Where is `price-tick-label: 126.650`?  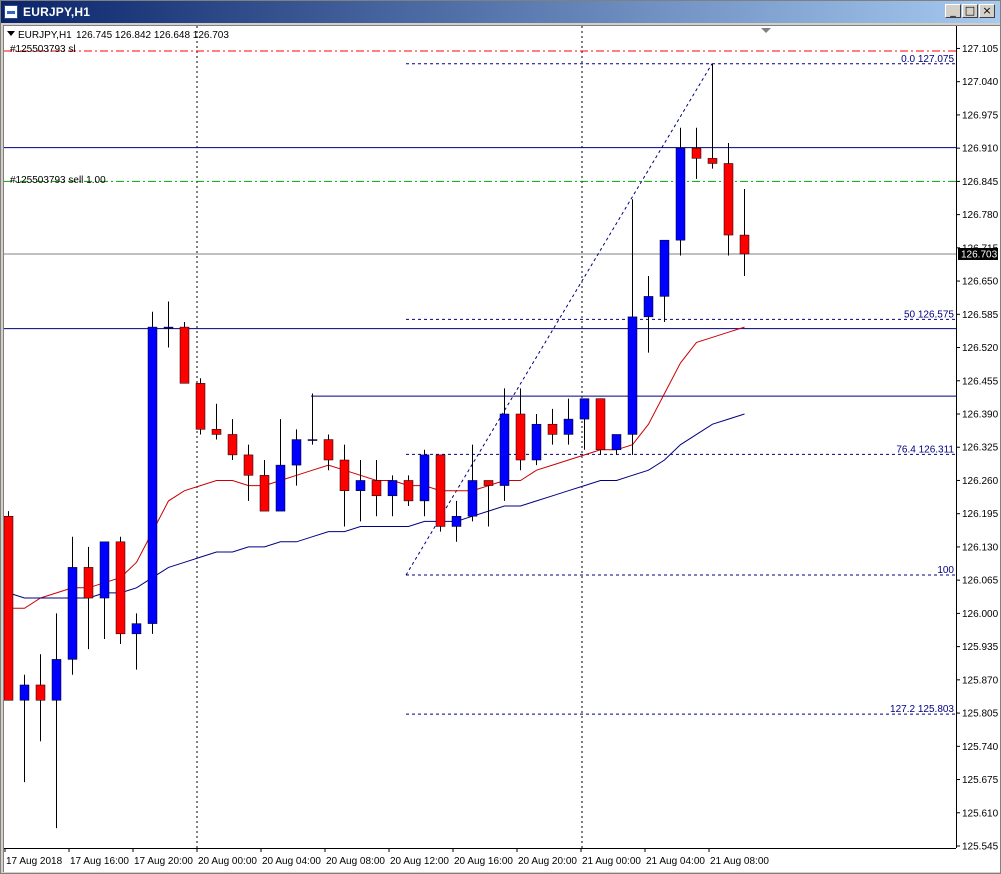 price-tick-label: 126.650 is located at coordinates (980, 282).